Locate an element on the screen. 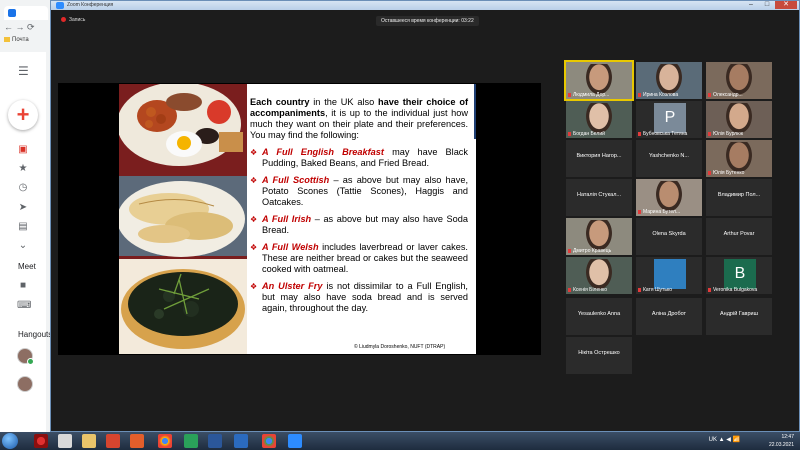 This screenshot has height=450, width=800. browser-nav-buttons: ← → ⟳ is located at coordinates (19, 27).